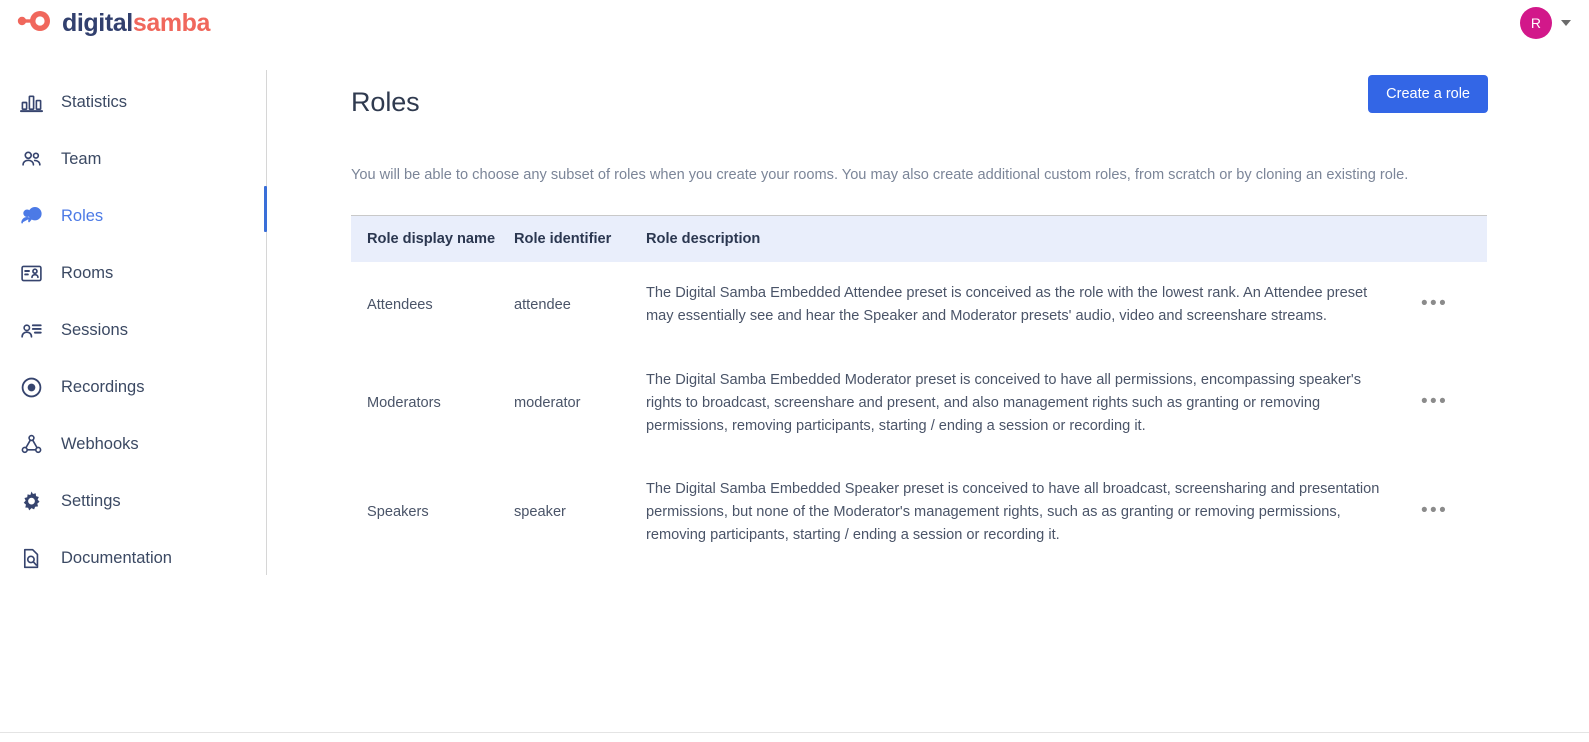  Describe the element at coordinates (94, 330) in the screenshot. I see `sidebar-item-label: Sessions` at that location.